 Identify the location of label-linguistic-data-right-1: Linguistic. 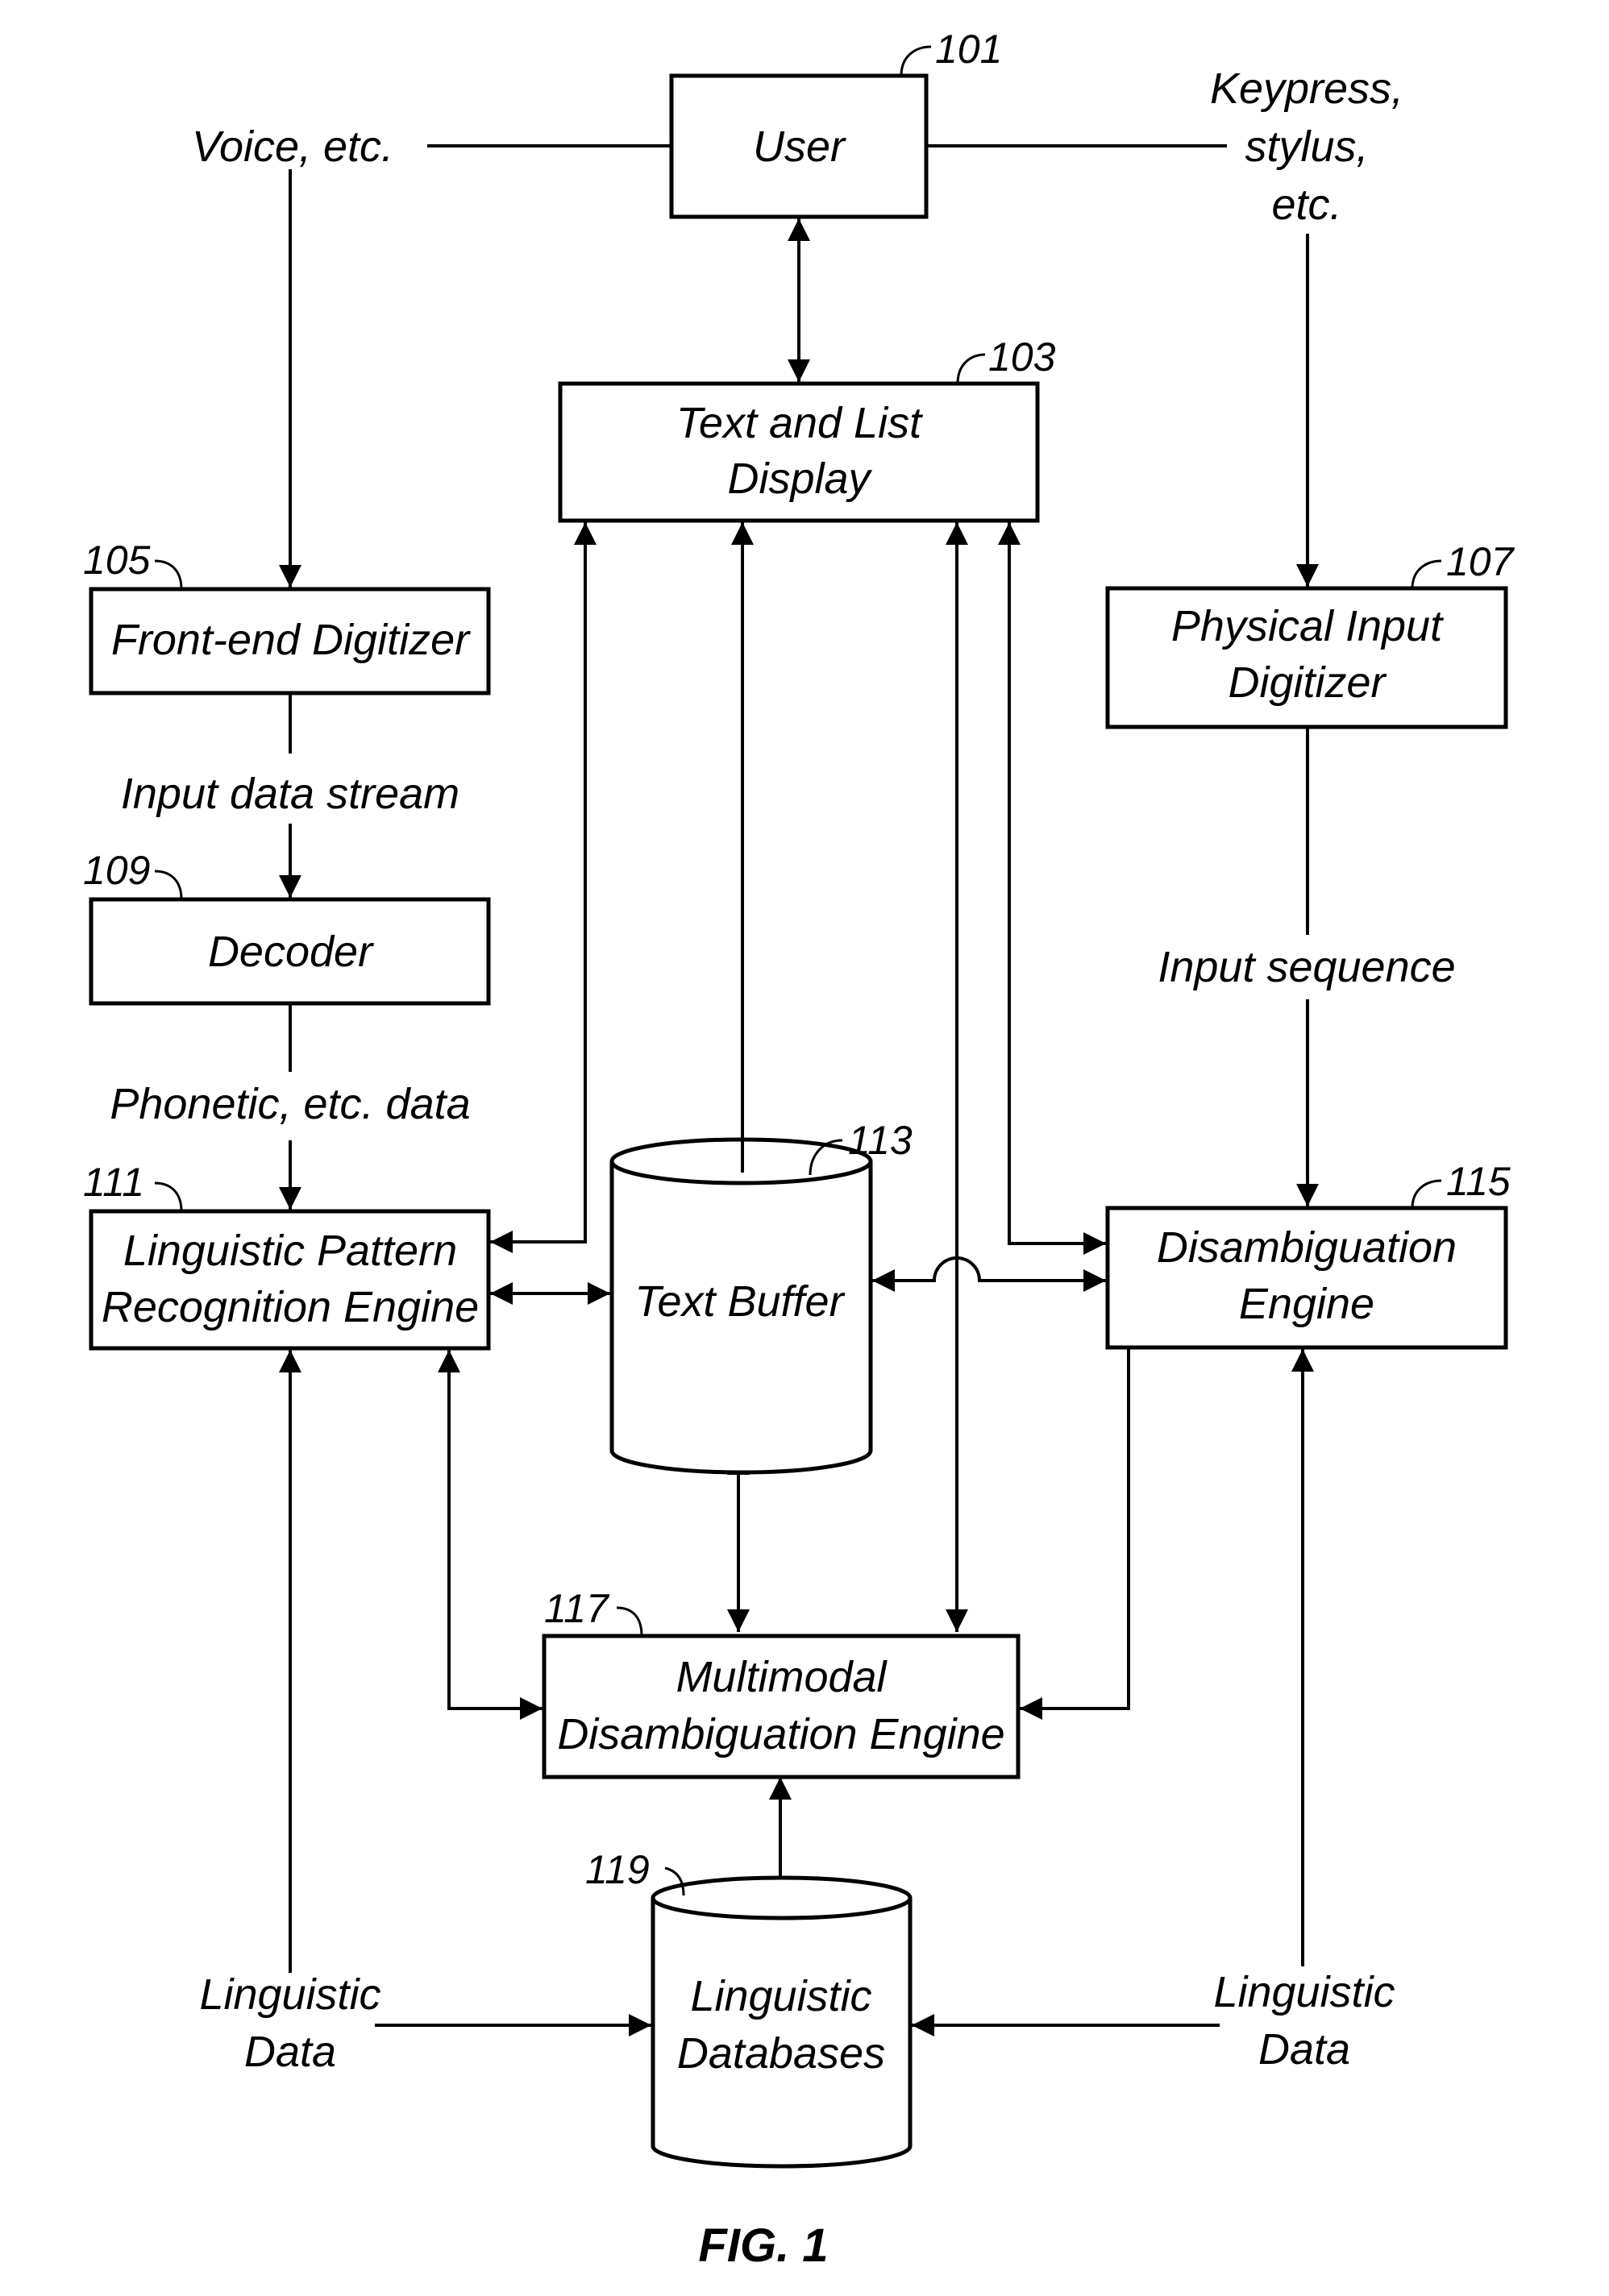
(1304, 1992).